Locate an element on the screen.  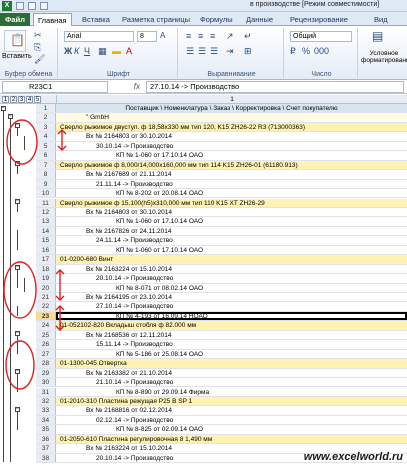
cell-invoice: КП № 5-186 от 25.08.14 ОАО is located at coordinates (231, 354).